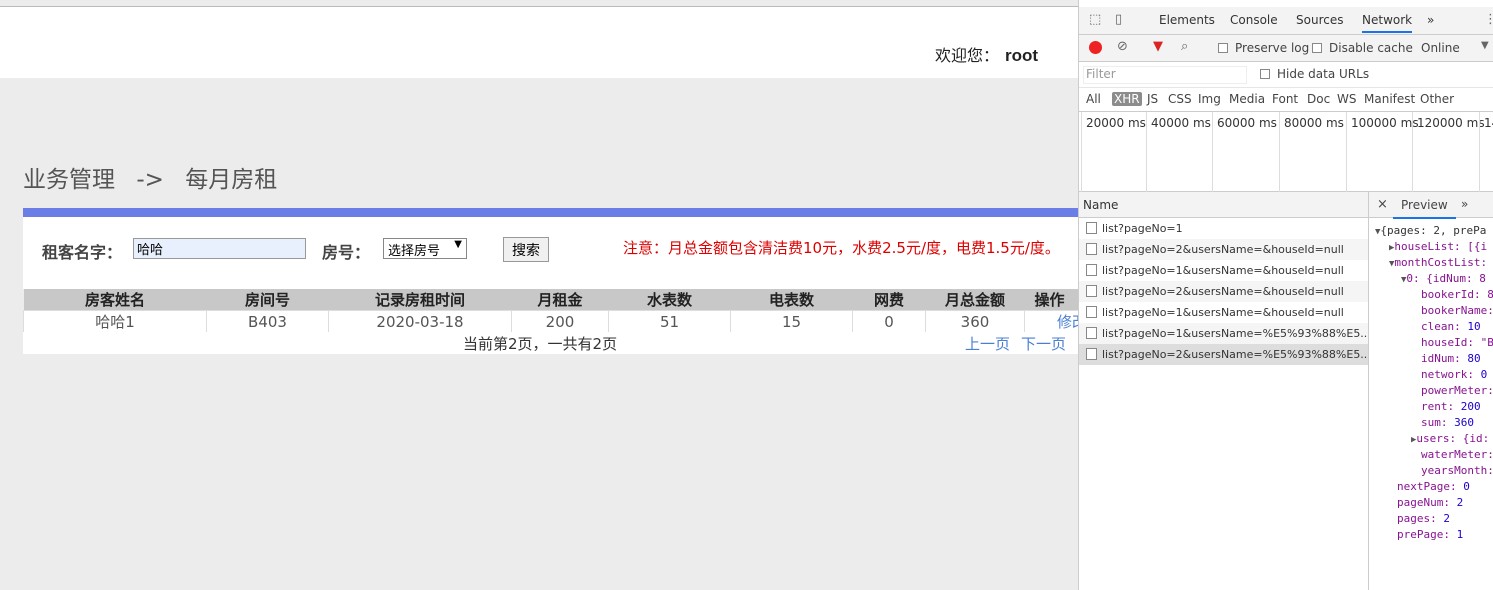 This screenshot has width=1493, height=590. Describe the element at coordinates (1184, 46) in the screenshot. I see `search-icon: ⌕` at that location.